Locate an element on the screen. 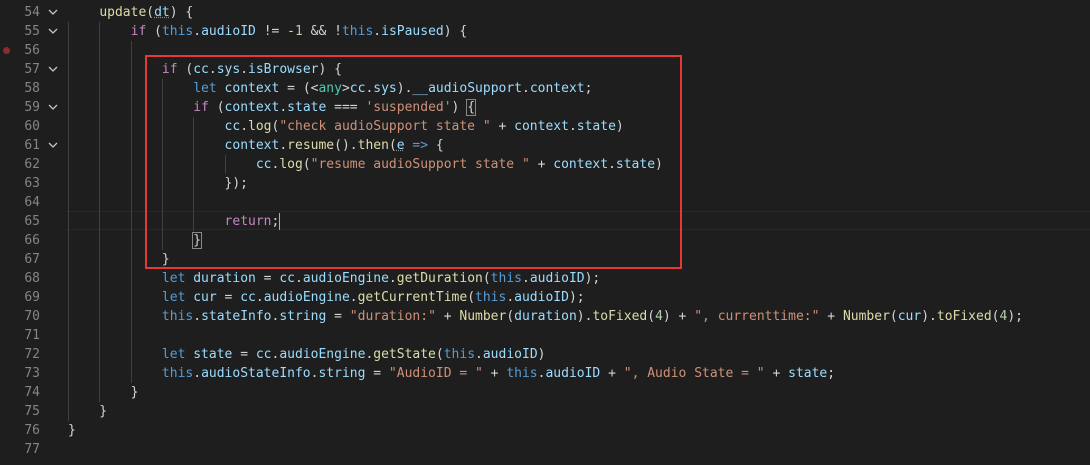 The height and width of the screenshot is (465, 1090). line-number: 66 is located at coordinates (32, 240).